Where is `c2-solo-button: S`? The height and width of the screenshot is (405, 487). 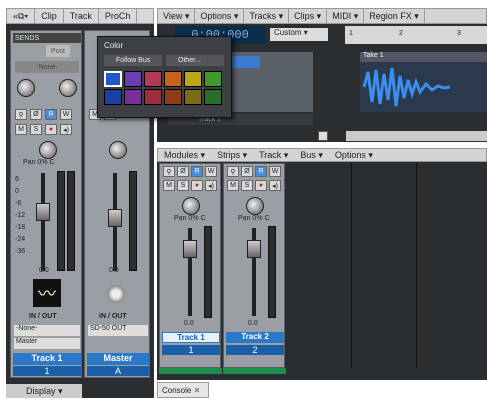
c2-solo-button: S is located at coordinates (247, 185).